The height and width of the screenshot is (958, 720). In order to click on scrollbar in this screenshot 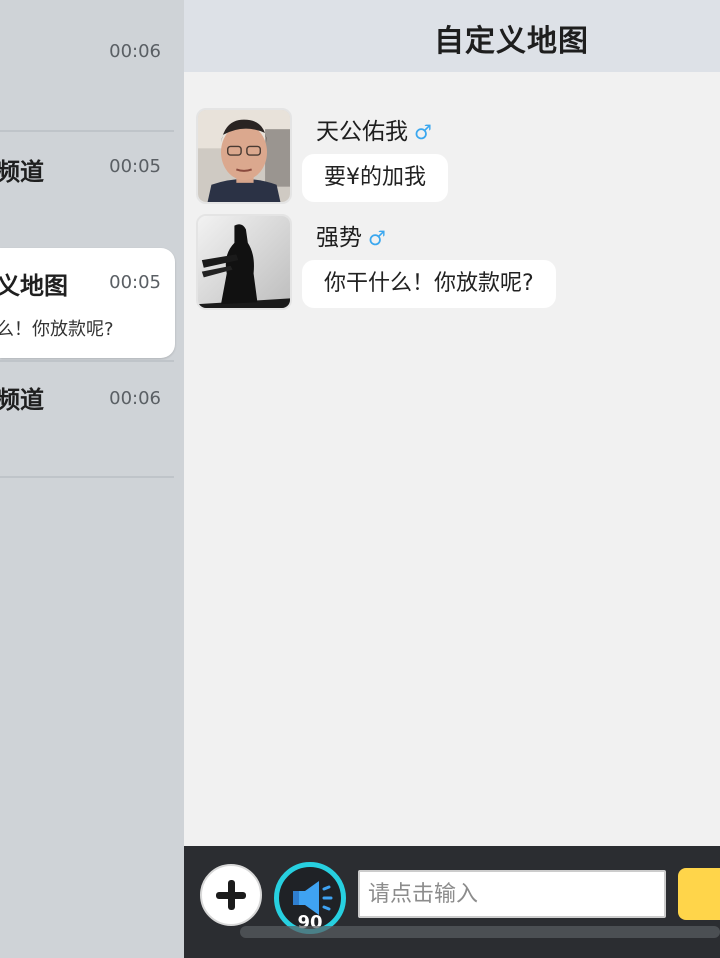, I will do `click(480, 932)`.